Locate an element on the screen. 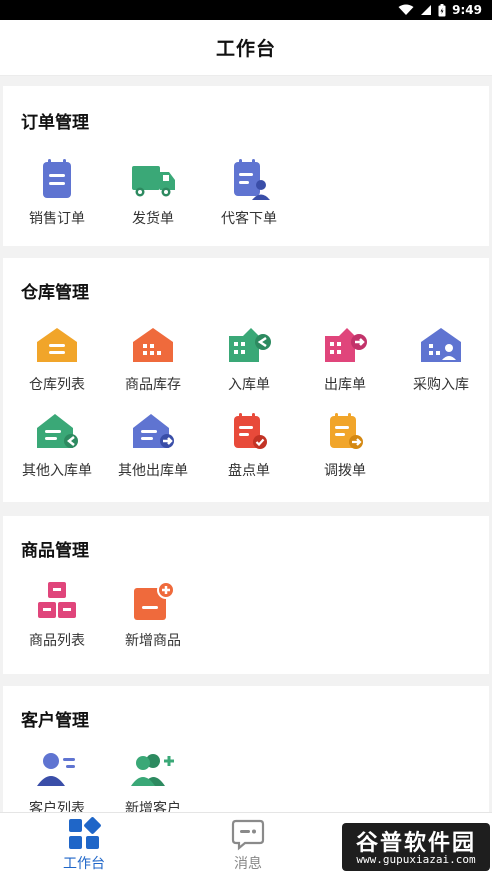  item-goods-list: 商品列表 is located at coordinates (57, 614).